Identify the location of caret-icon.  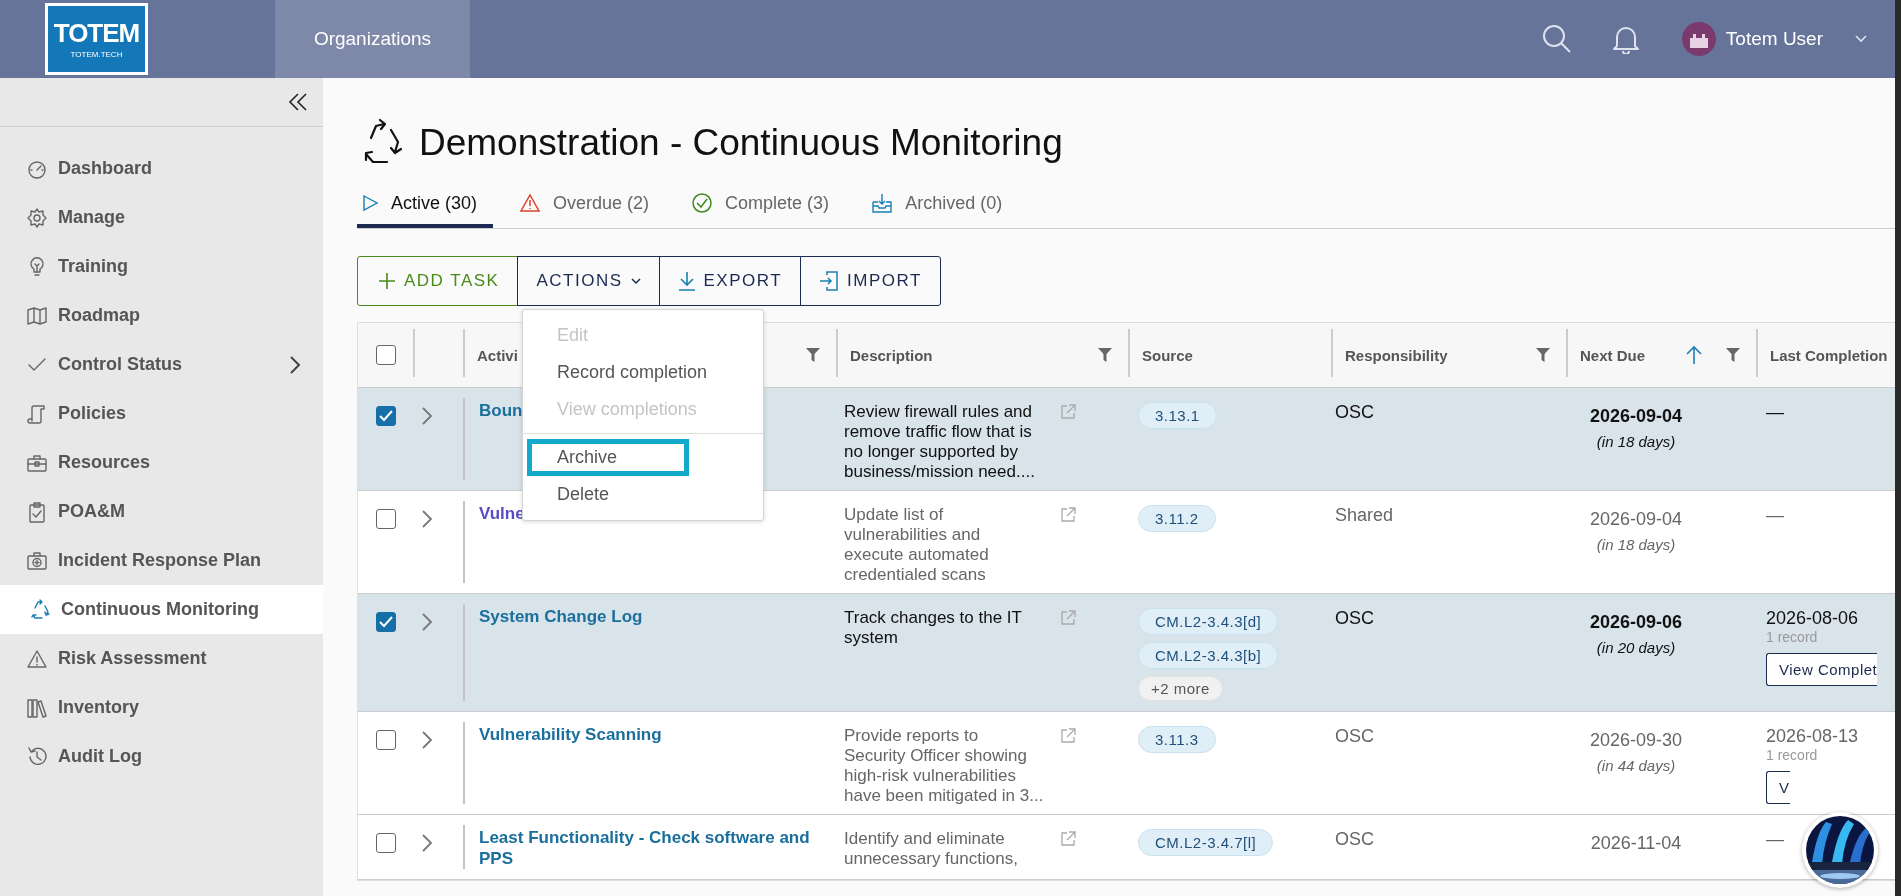
(1861, 39).